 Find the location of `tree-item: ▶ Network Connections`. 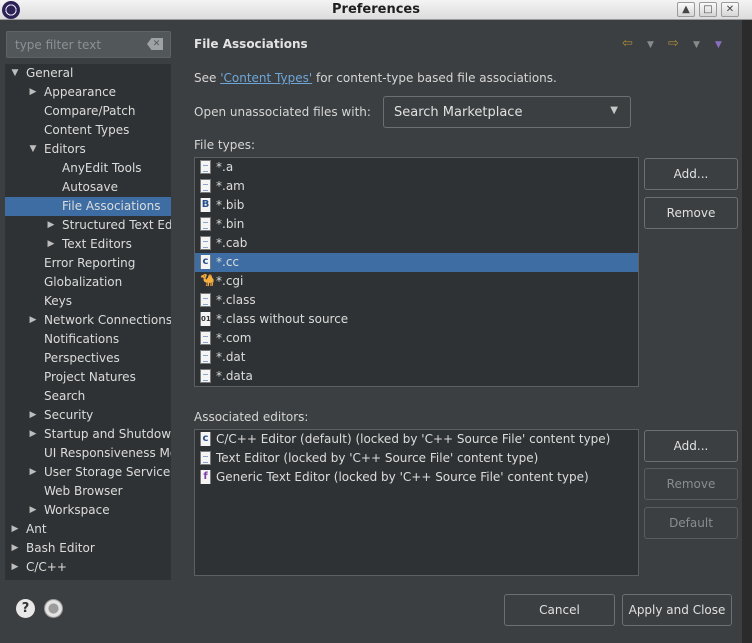

tree-item: ▶ Network Connections is located at coordinates (88, 320).